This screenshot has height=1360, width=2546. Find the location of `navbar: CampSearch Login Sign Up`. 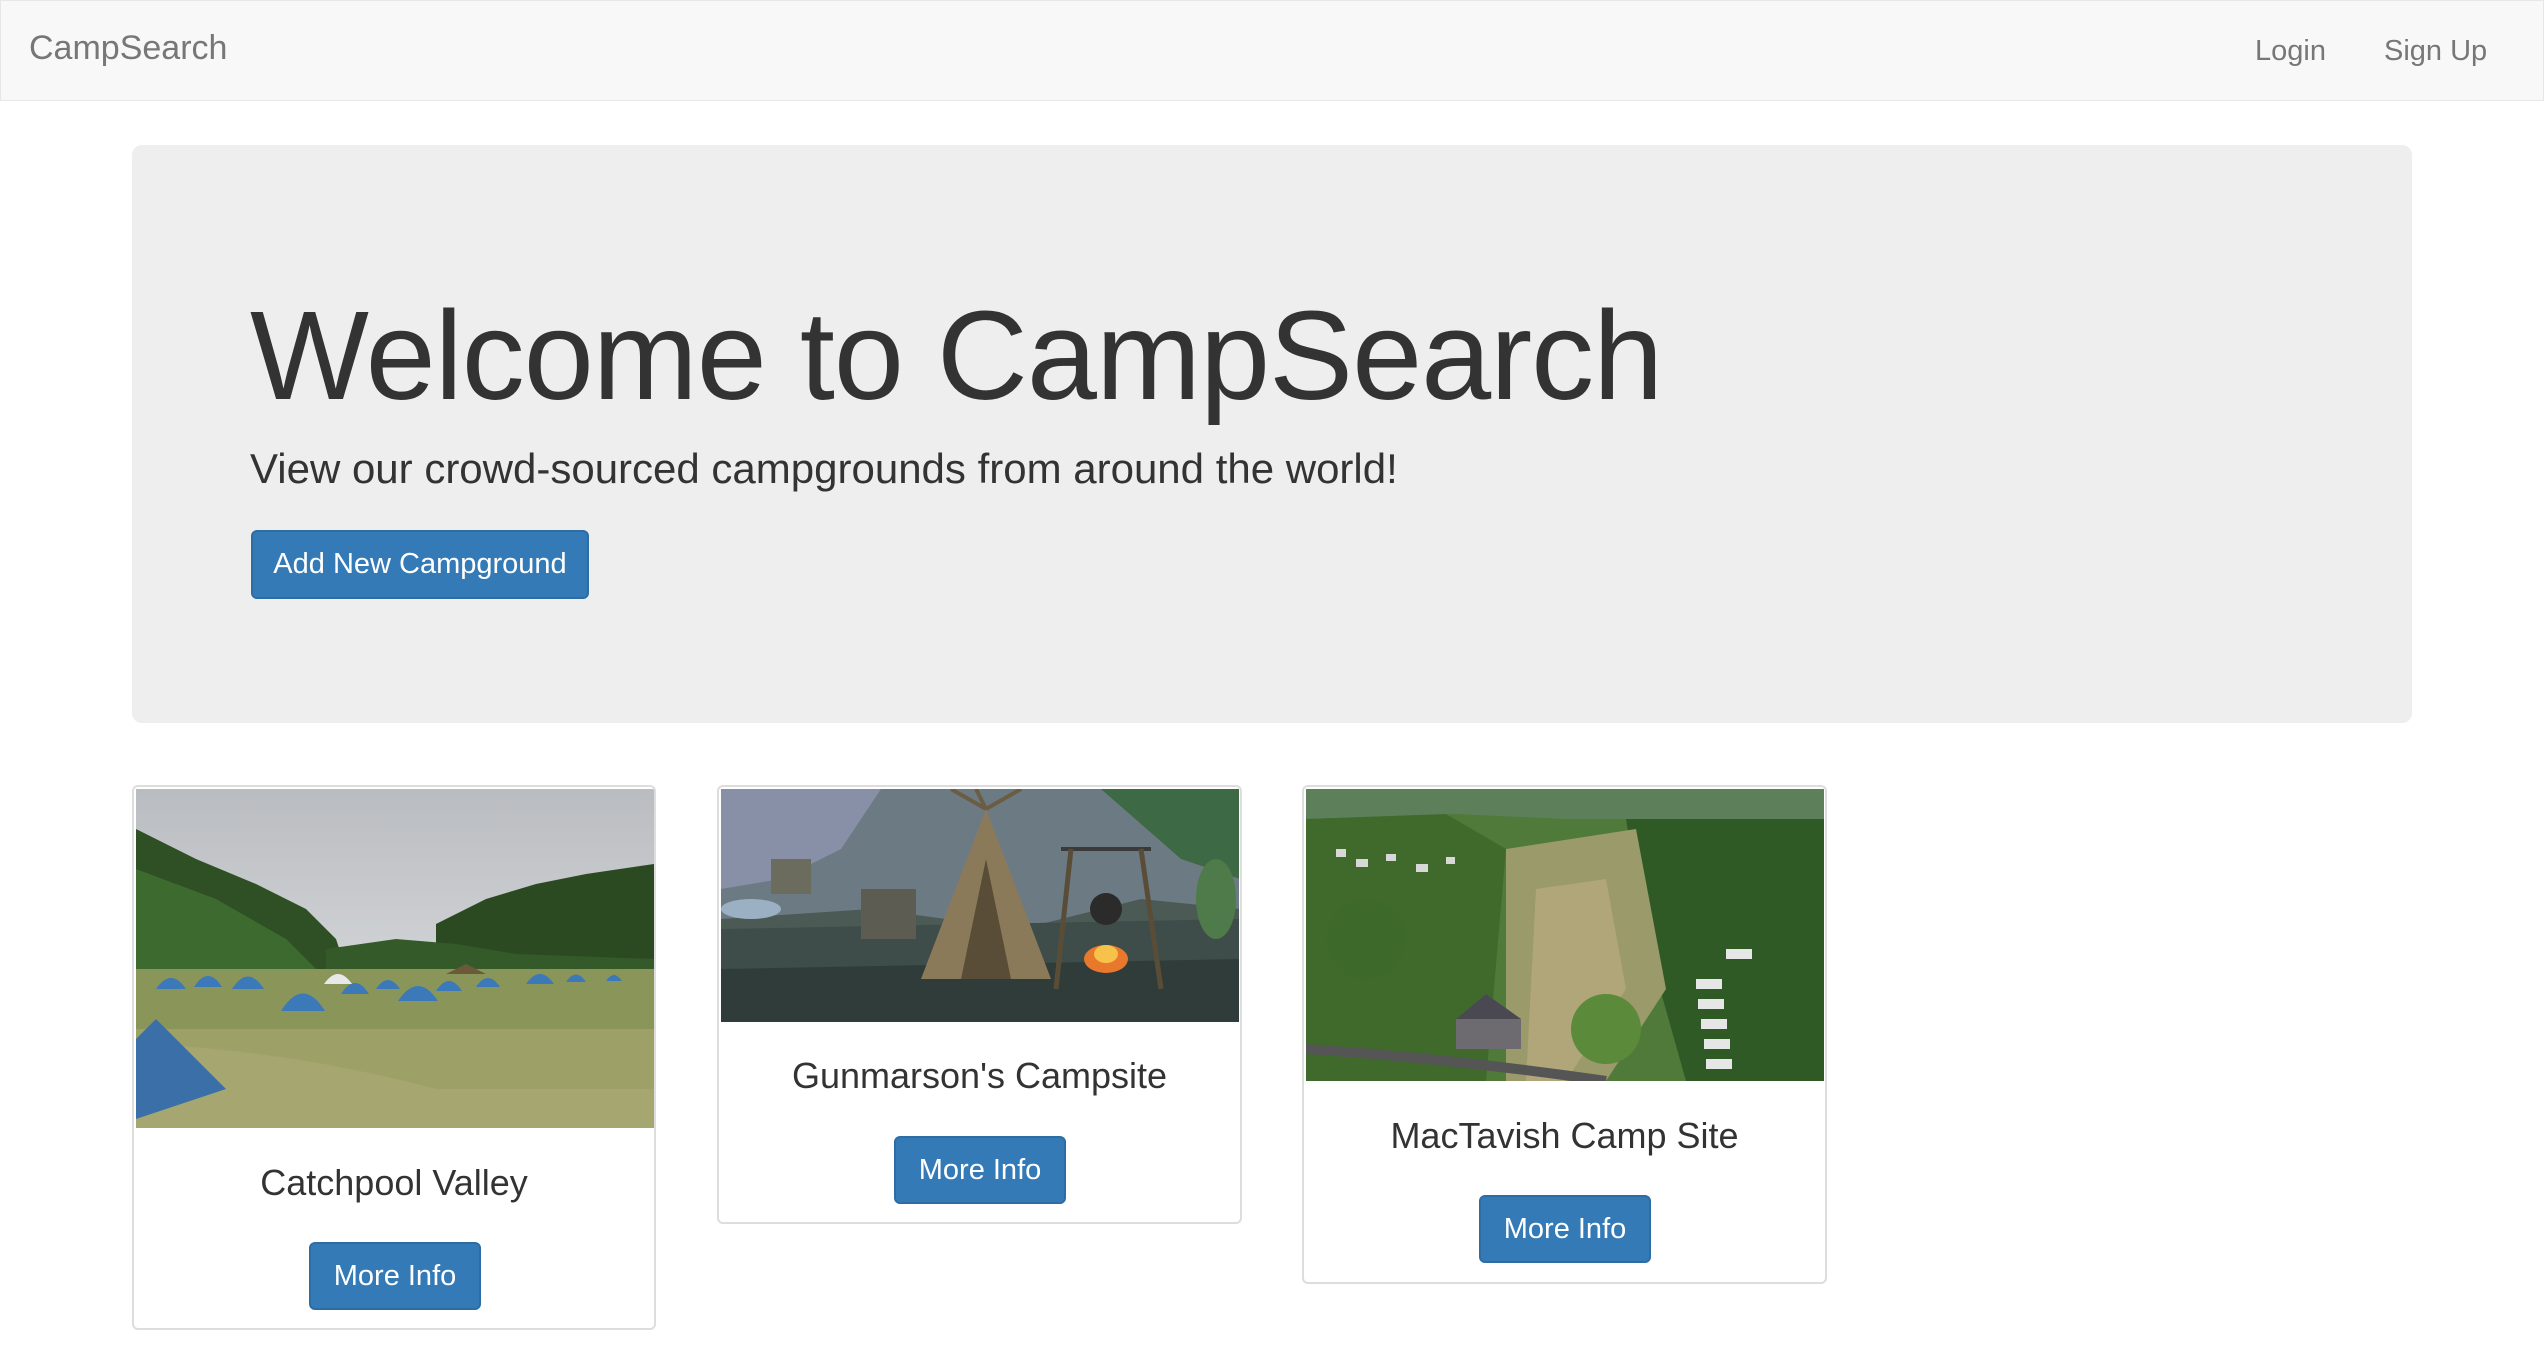

navbar: CampSearch Login Sign Up is located at coordinates (1272, 50).